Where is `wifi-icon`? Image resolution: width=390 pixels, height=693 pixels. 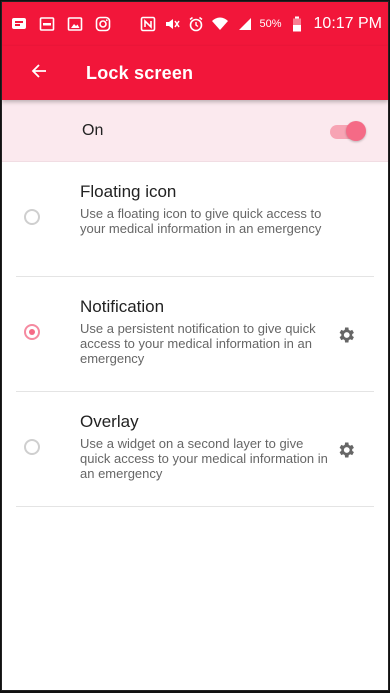
wifi-icon is located at coordinates (220, 24).